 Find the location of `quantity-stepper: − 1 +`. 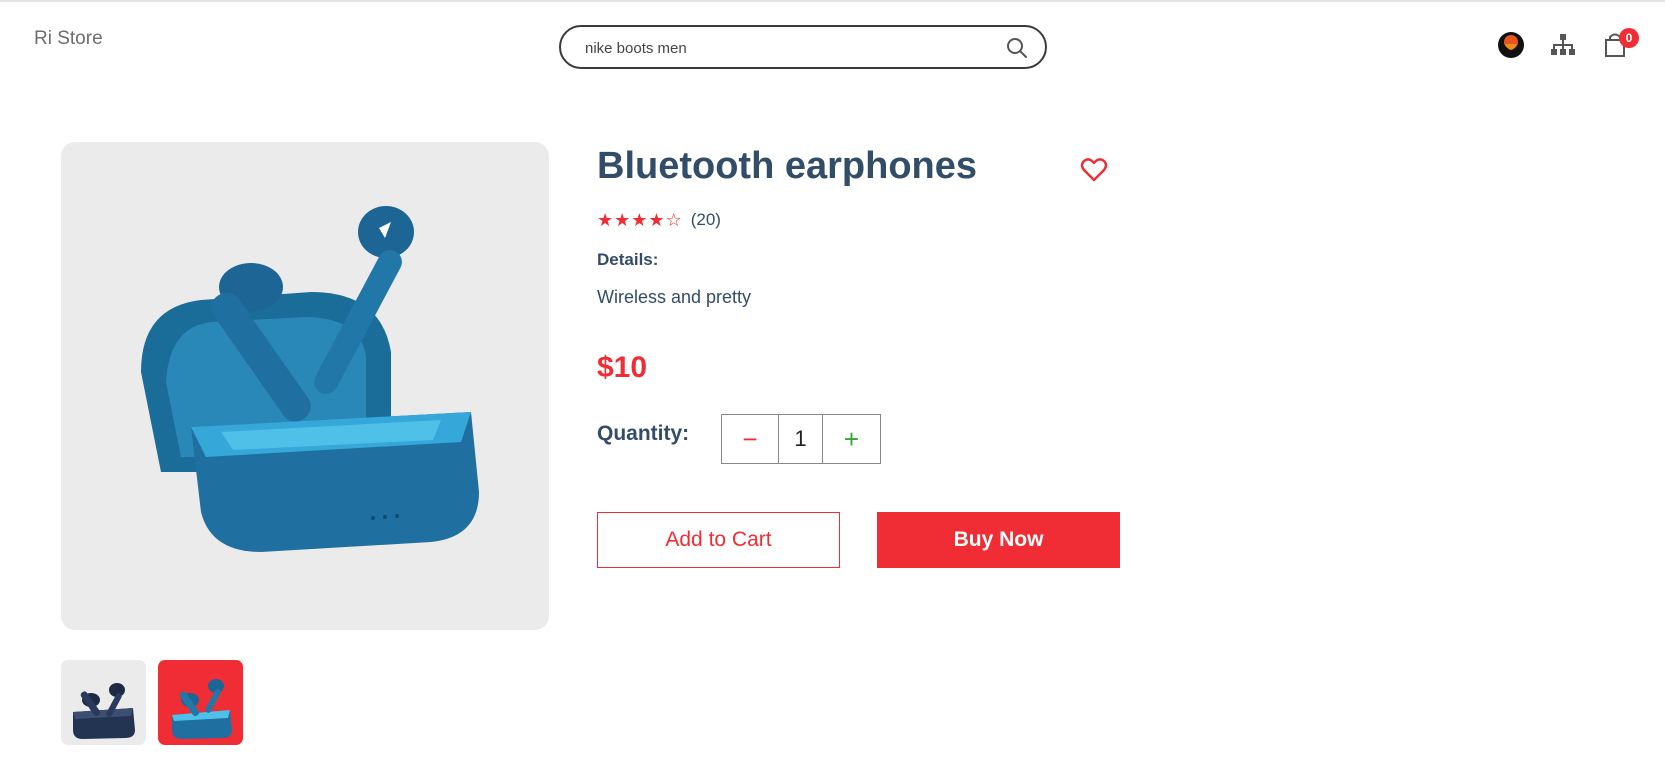

quantity-stepper: − 1 + is located at coordinates (801, 439).